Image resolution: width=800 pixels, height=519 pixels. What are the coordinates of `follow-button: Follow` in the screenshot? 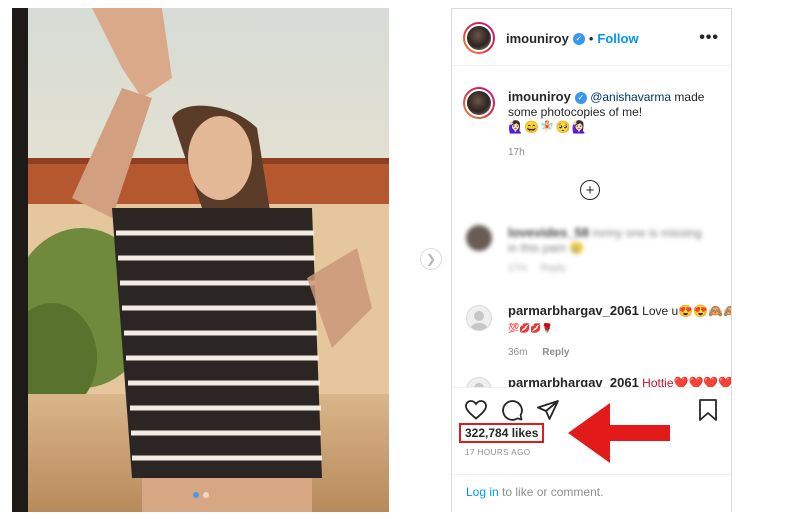 It's located at (617, 38).